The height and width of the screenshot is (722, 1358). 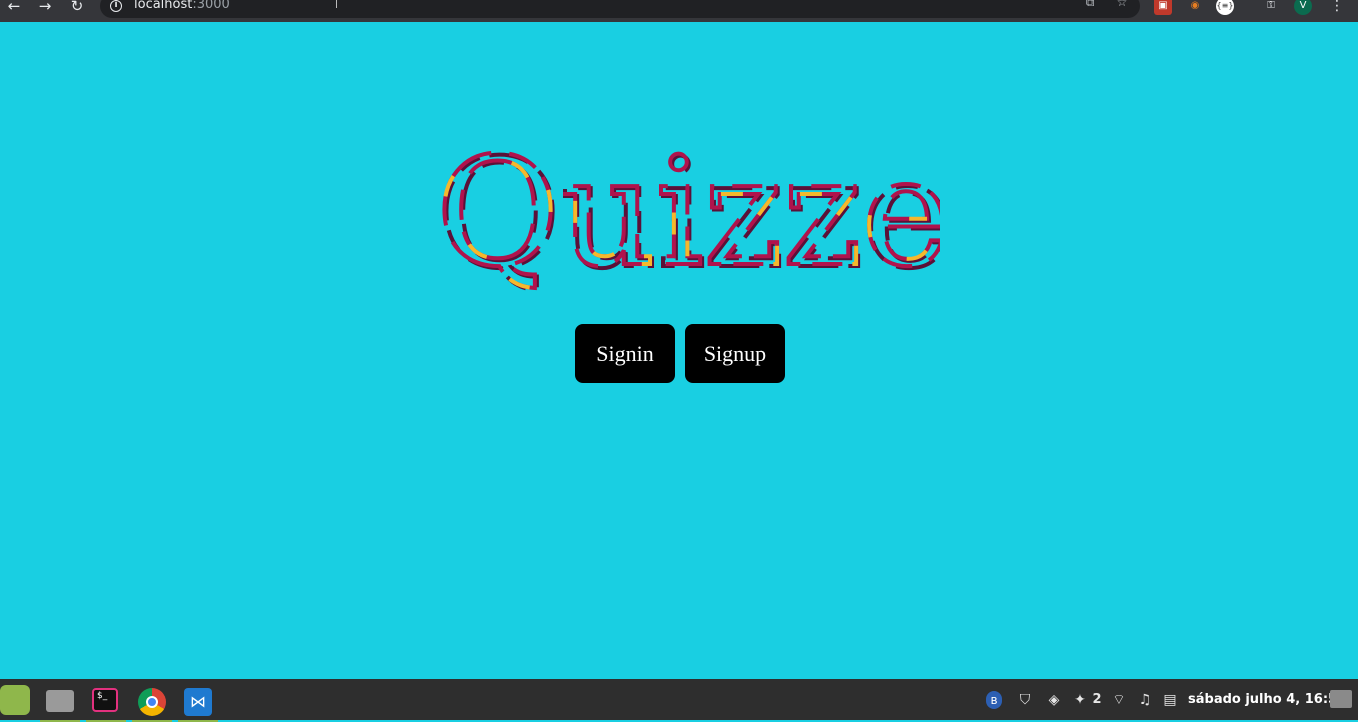 What do you see at coordinates (1271, 7) in the screenshot?
I see `key-icon: ⚿` at bounding box center [1271, 7].